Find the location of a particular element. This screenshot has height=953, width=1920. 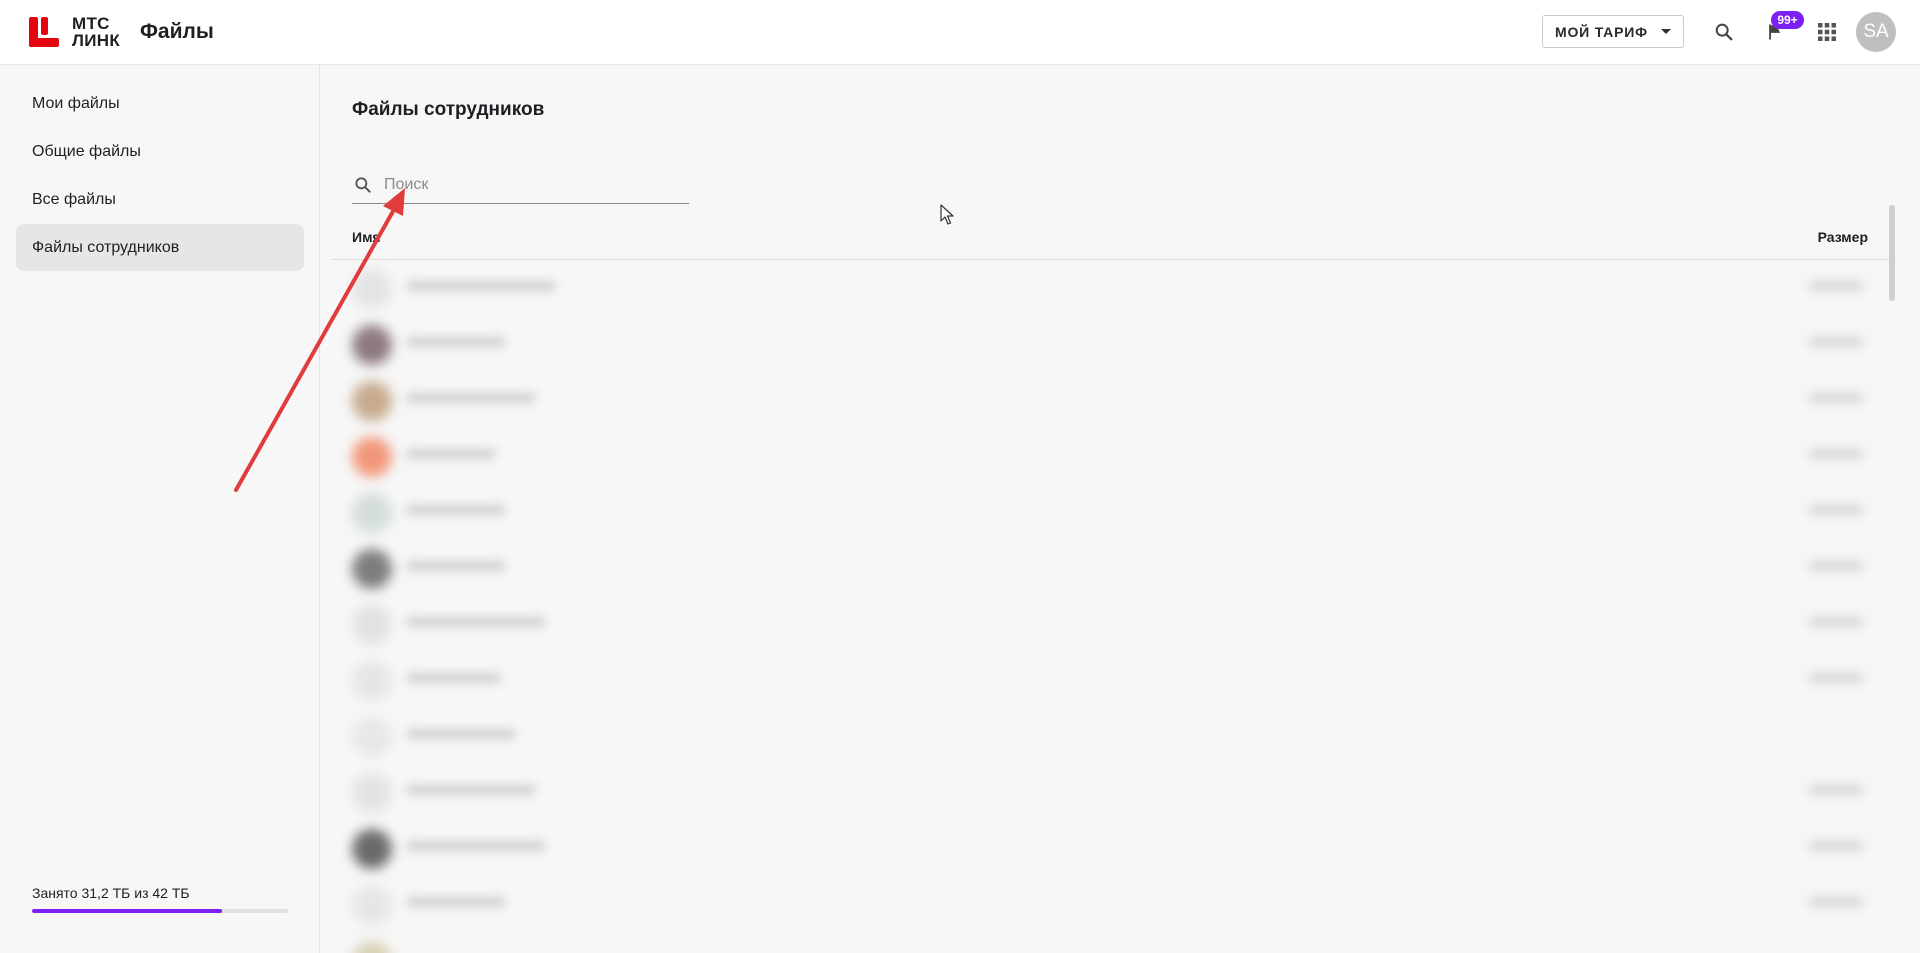

my-tariff-button: МОЙ ТАРИФ is located at coordinates (1613, 31).